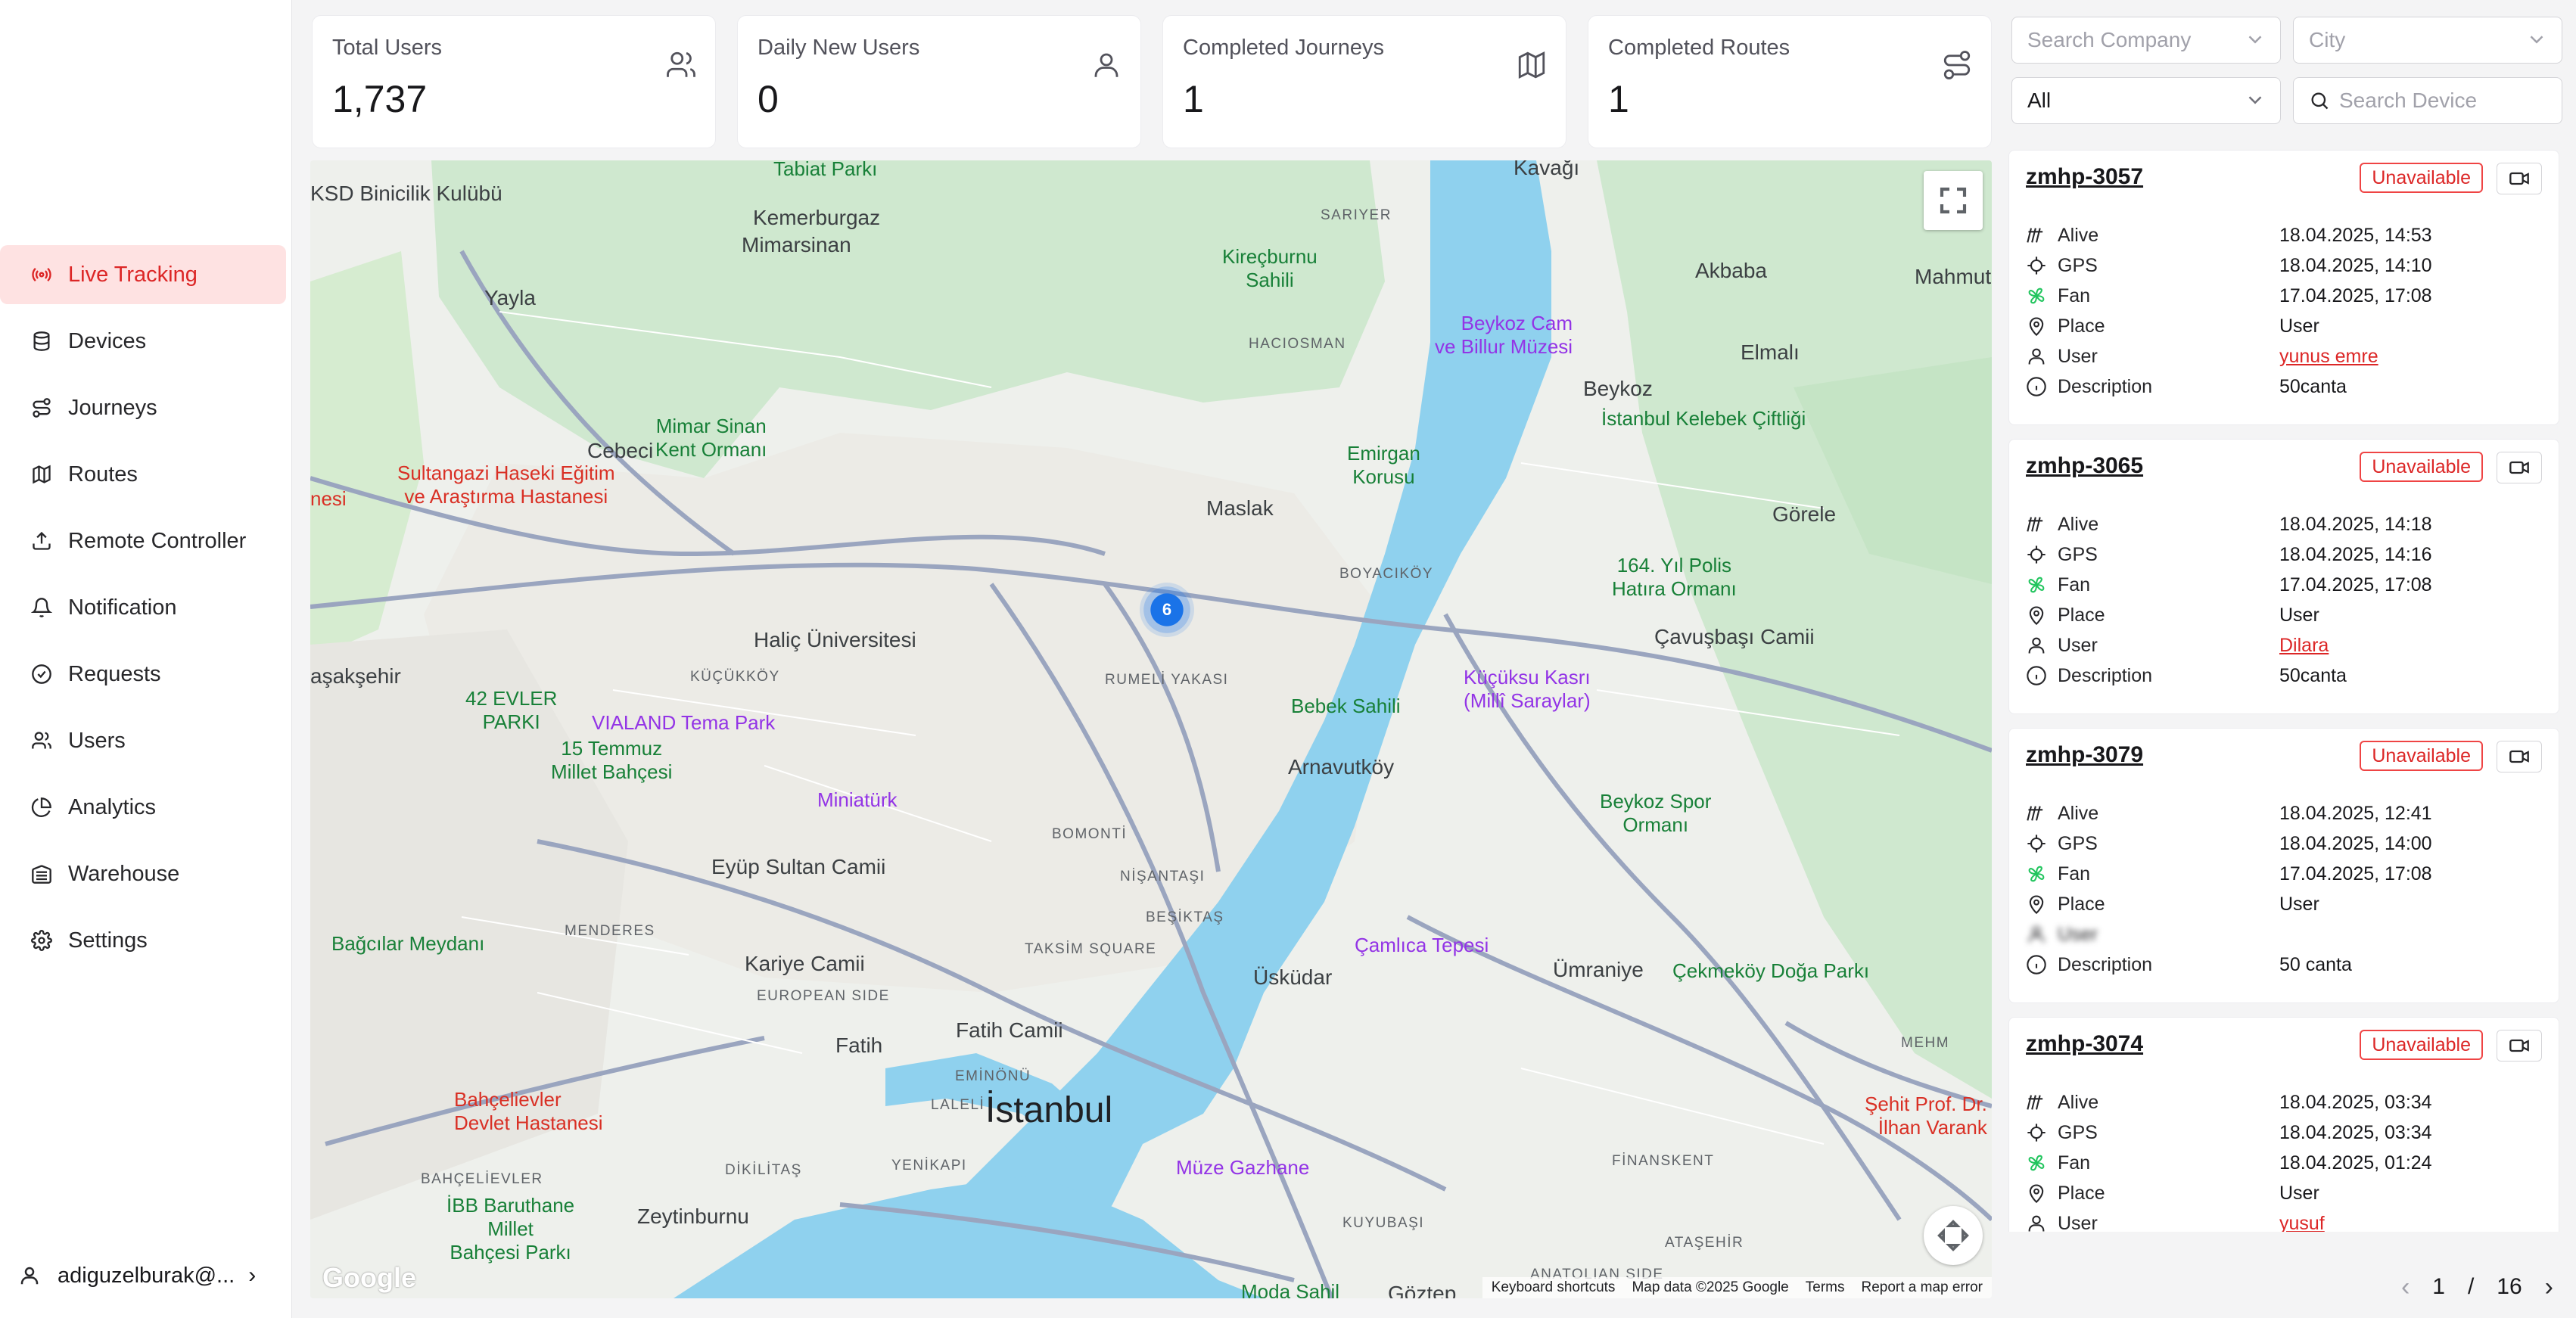 This screenshot has height=1318, width=2576. I want to click on sidebar-item-label: Requests, so click(114, 673).